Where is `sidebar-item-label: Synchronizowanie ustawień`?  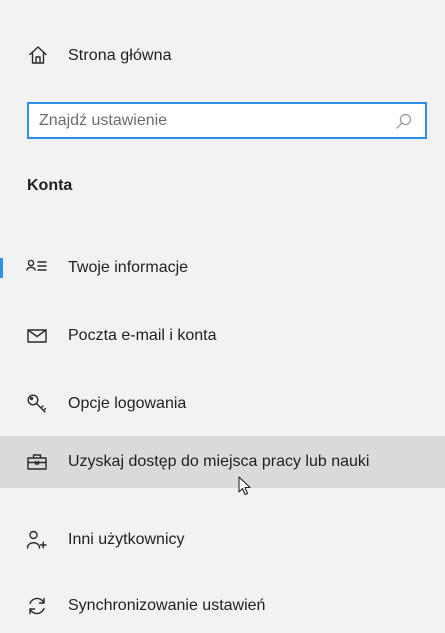
sidebar-item-label: Synchronizowanie ustawień is located at coordinates (167, 605).